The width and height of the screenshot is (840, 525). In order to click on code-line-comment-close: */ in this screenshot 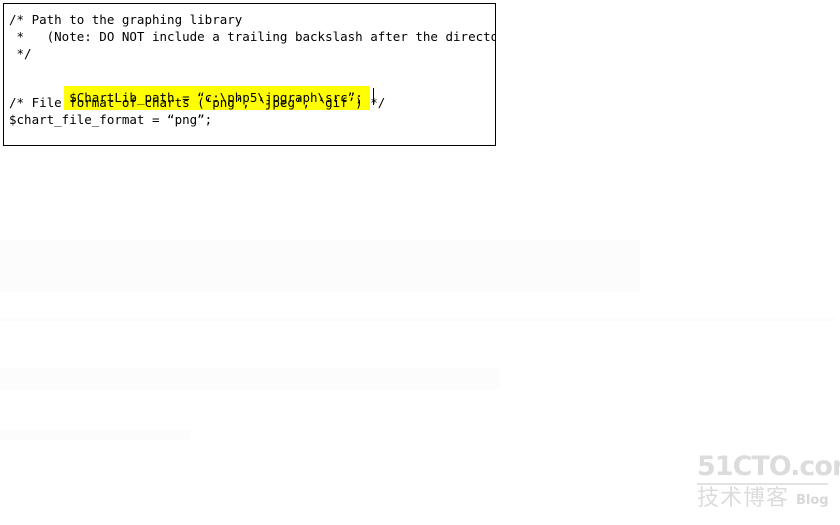, I will do `click(249, 53)`.